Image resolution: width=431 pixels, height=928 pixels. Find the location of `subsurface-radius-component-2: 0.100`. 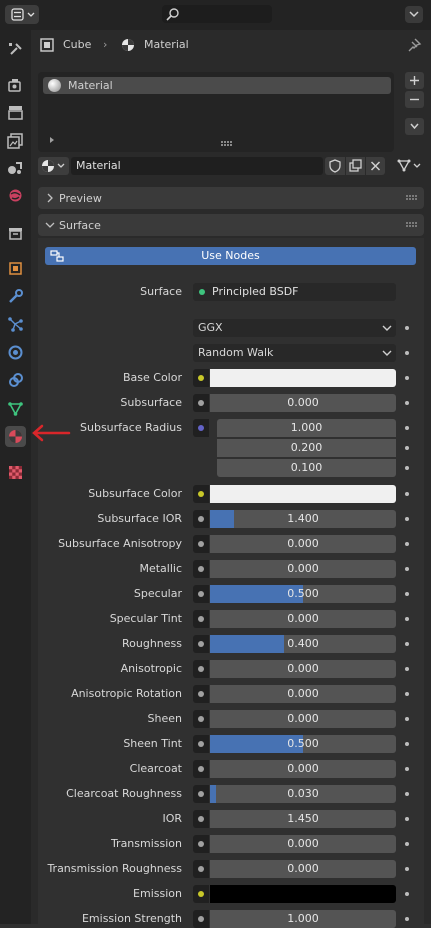

subsurface-radius-component-2: 0.100 is located at coordinates (306, 468).